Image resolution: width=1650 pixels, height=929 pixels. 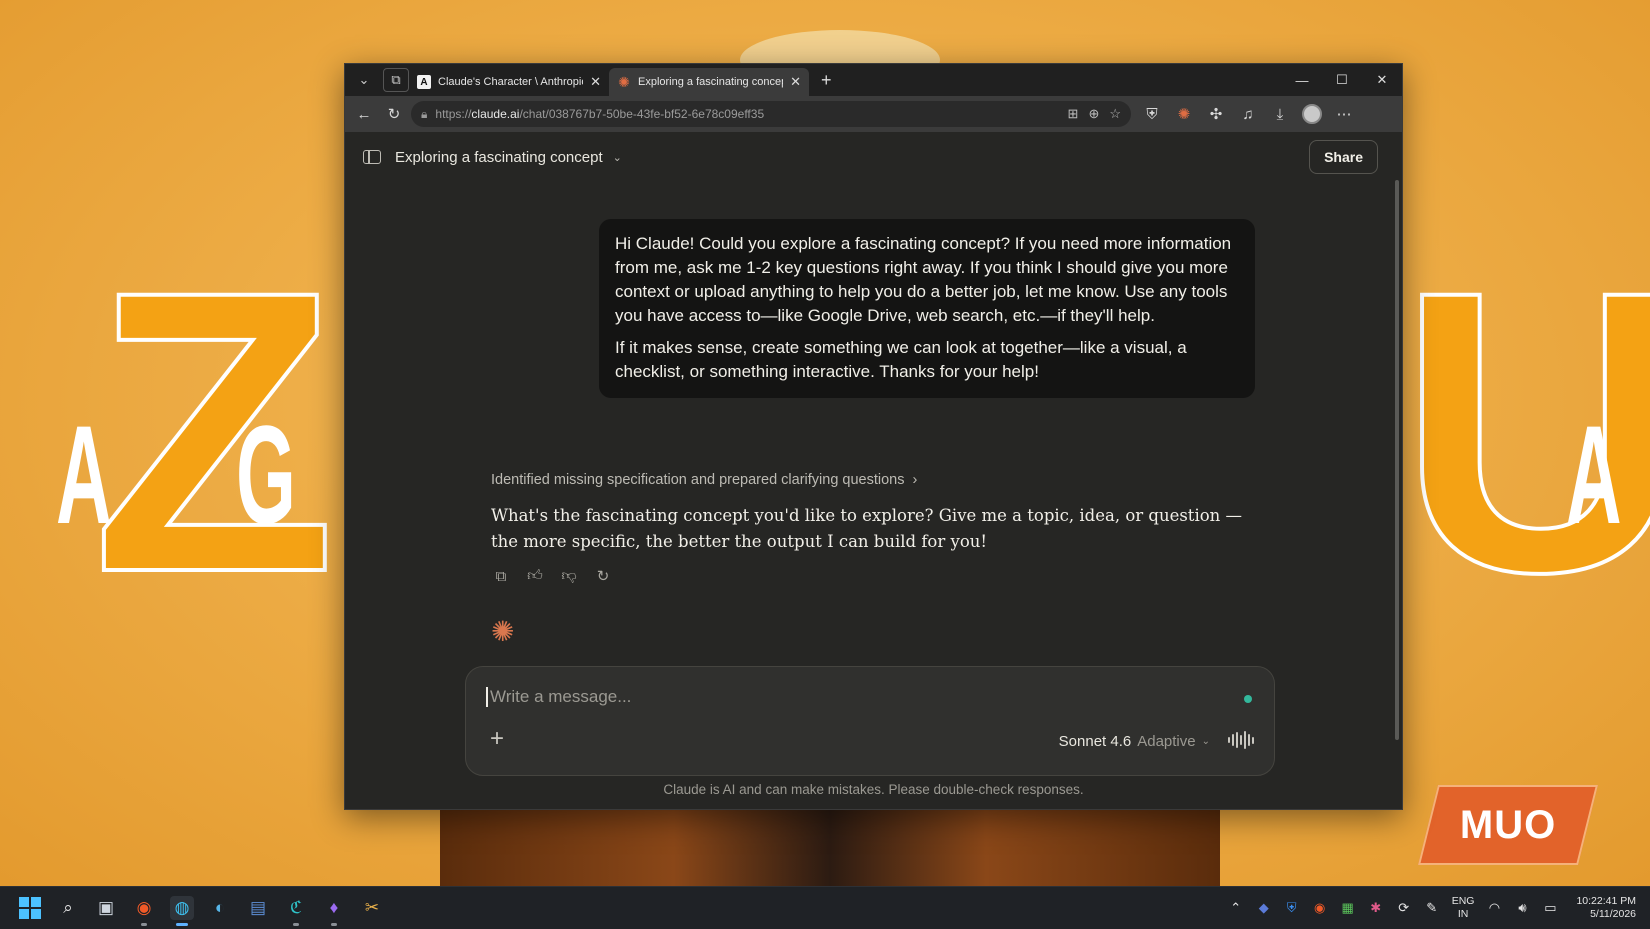 I want to click on performance-monitor-icon: ▦, so click(x=1348, y=908).